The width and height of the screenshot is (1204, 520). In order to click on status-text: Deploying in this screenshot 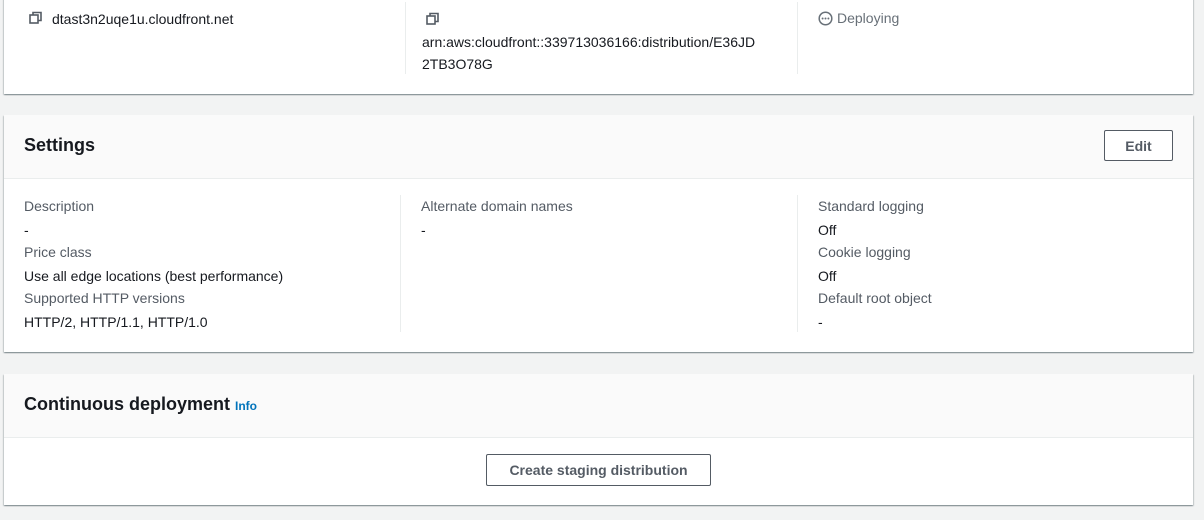, I will do `click(868, 18)`.